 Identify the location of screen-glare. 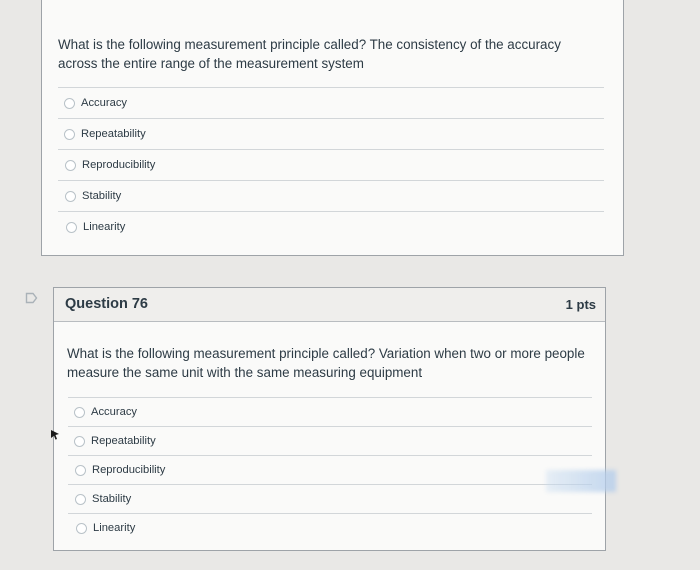
(581, 481).